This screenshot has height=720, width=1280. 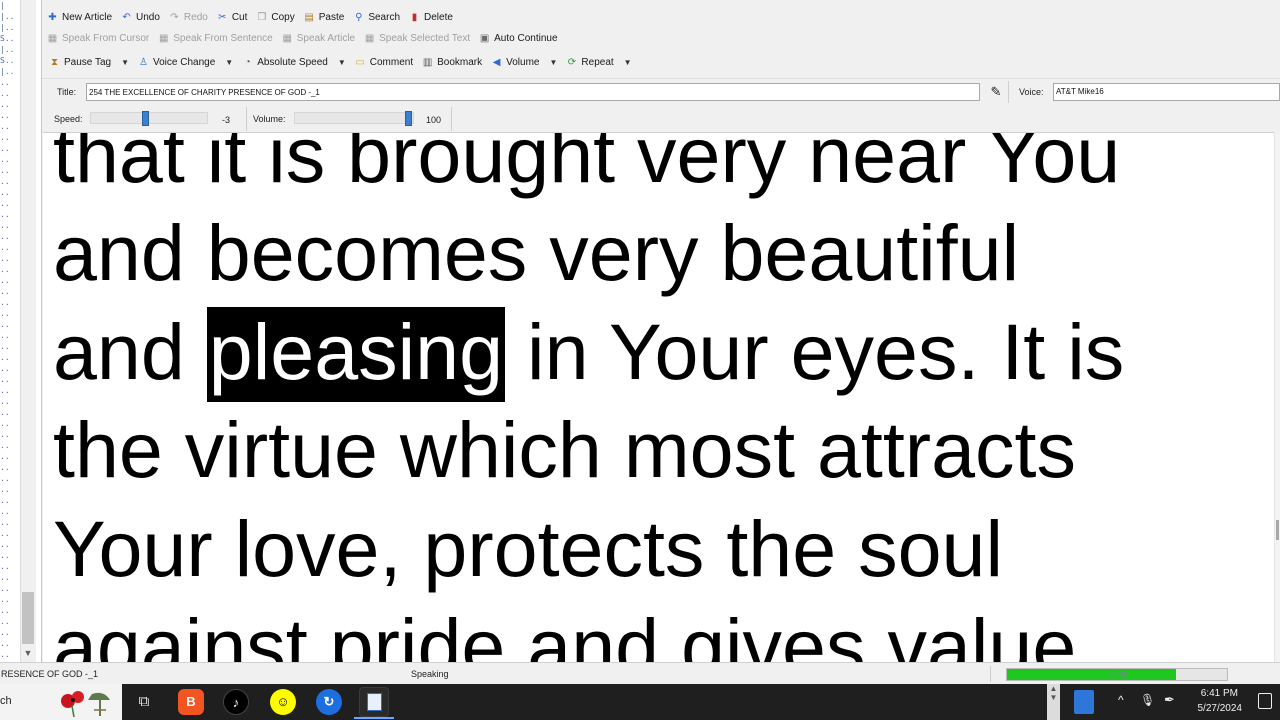 I want to click on voice-select: AT&T Mike16, so click(x=1166, y=92).